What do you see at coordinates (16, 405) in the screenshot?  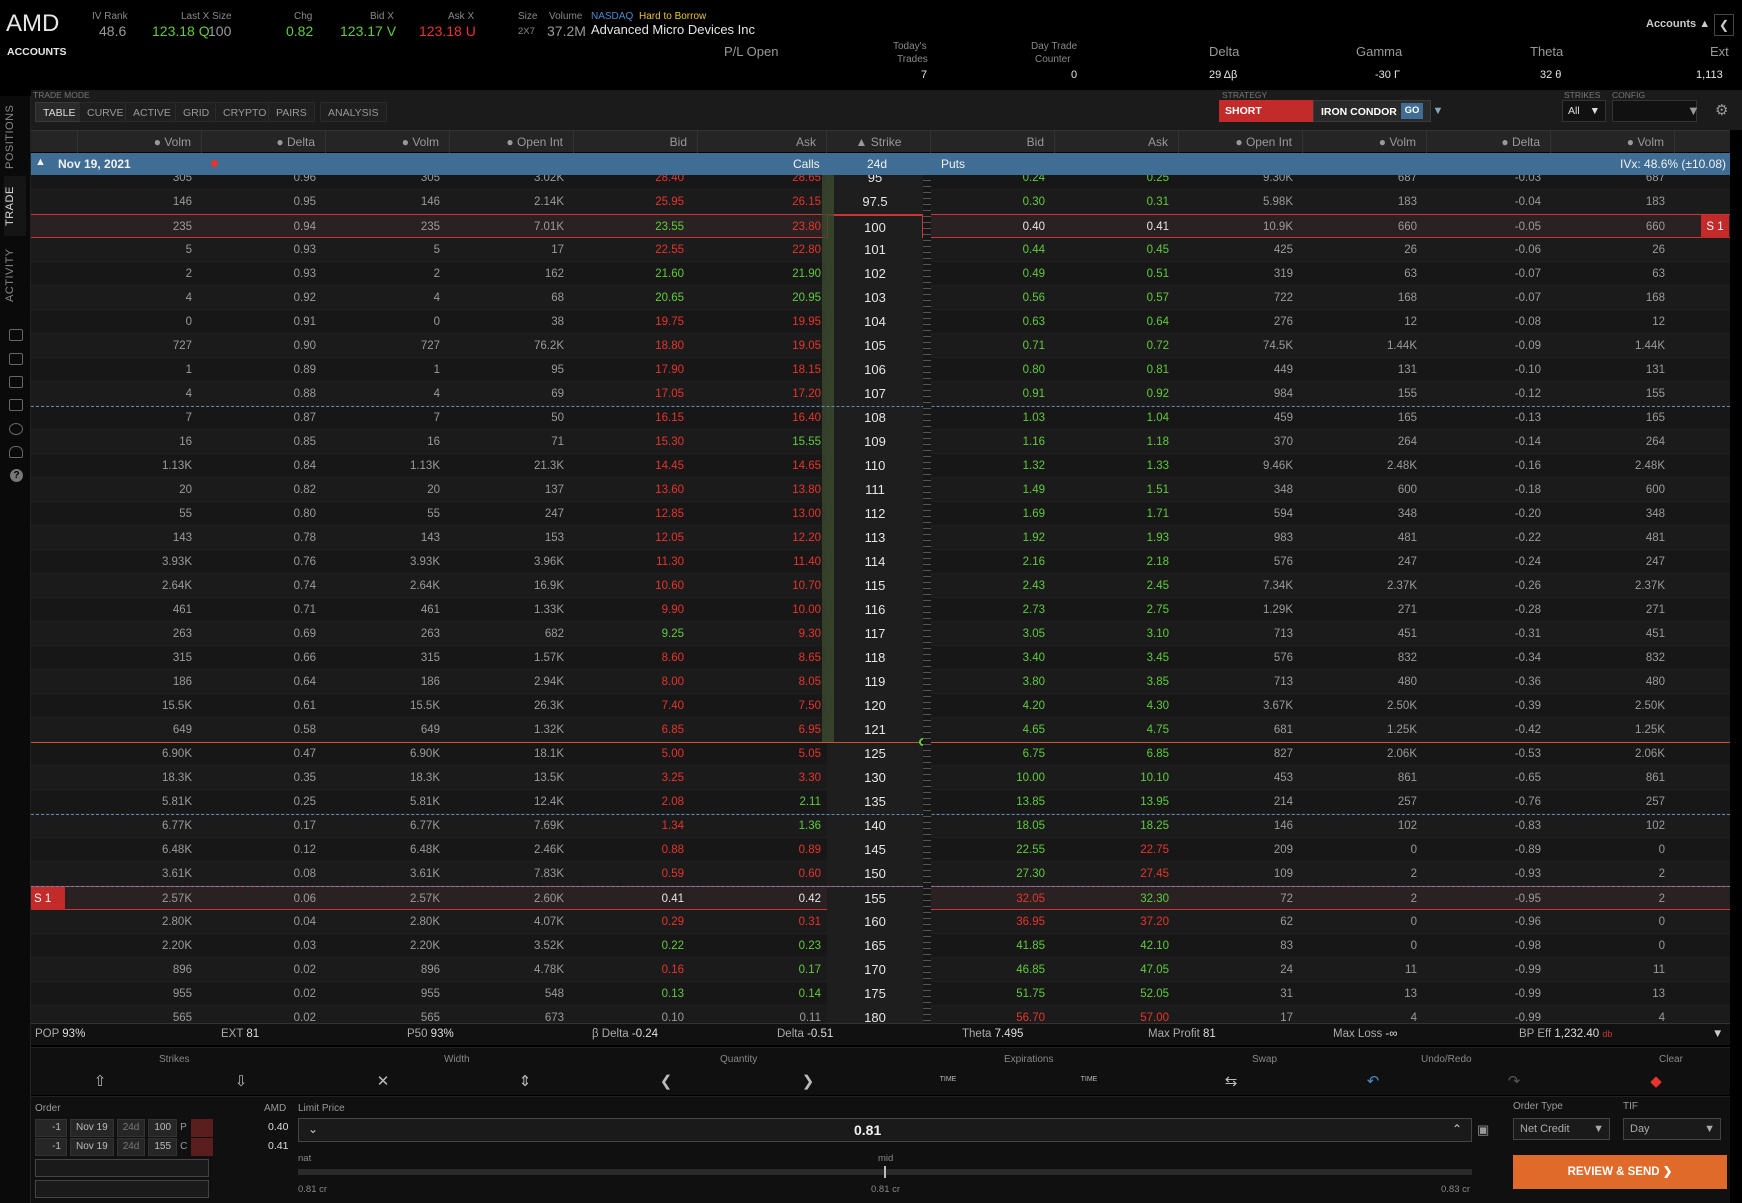 I see `grid-icon` at bounding box center [16, 405].